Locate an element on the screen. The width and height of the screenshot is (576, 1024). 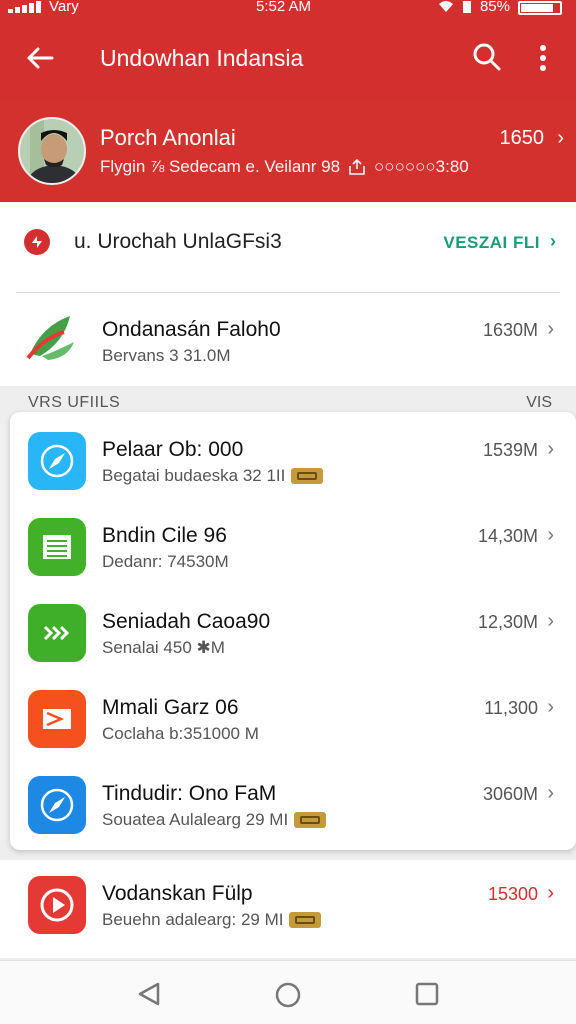
app-subtitle: Souatea Aulalearg 29 MI is located at coordinates (214, 820).